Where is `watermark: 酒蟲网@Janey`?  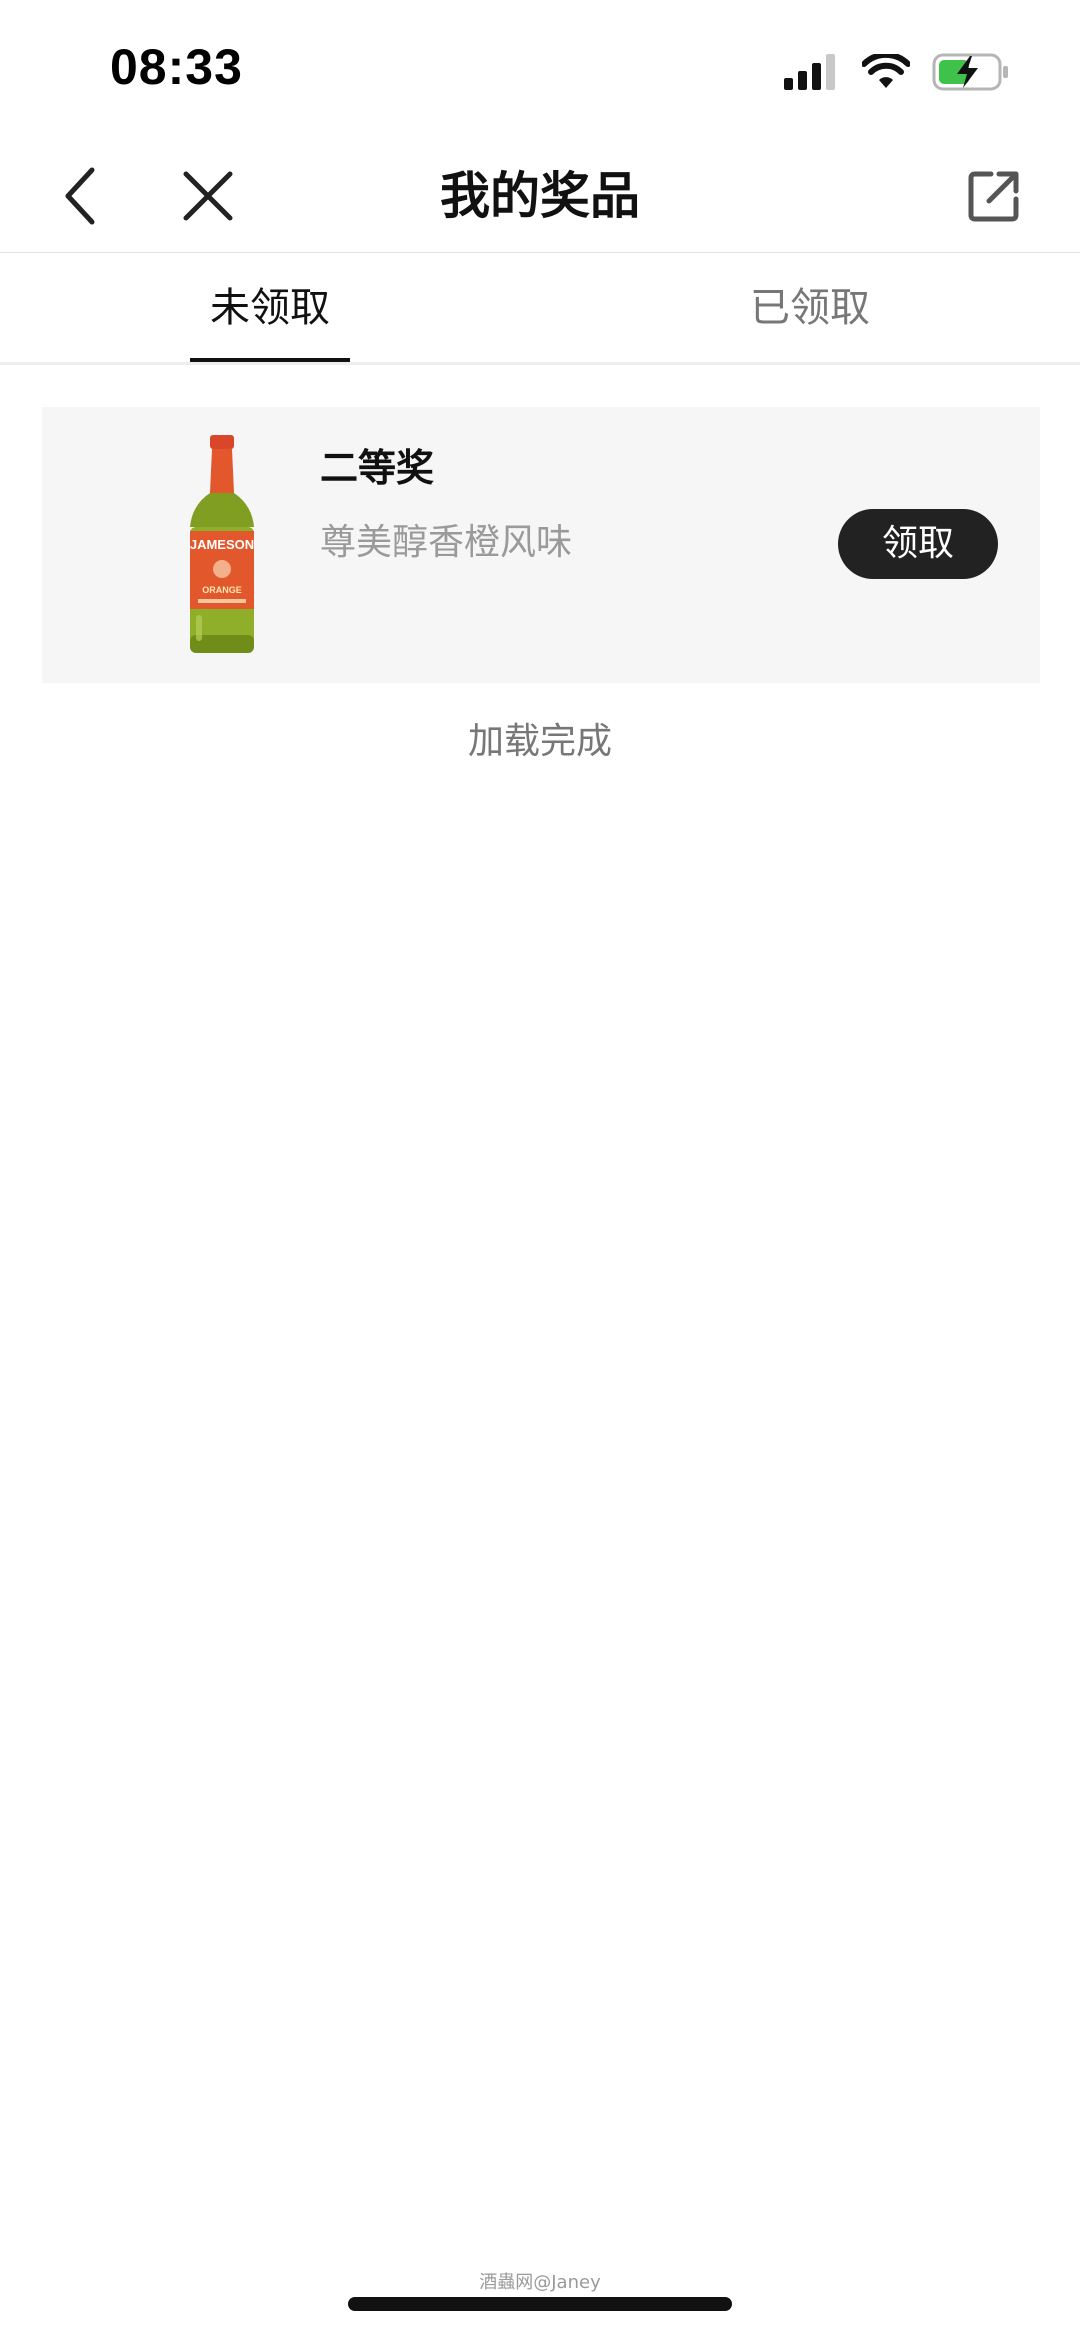
watermark: 酒蟲网@Janey is located at coordinates (540, 2282).